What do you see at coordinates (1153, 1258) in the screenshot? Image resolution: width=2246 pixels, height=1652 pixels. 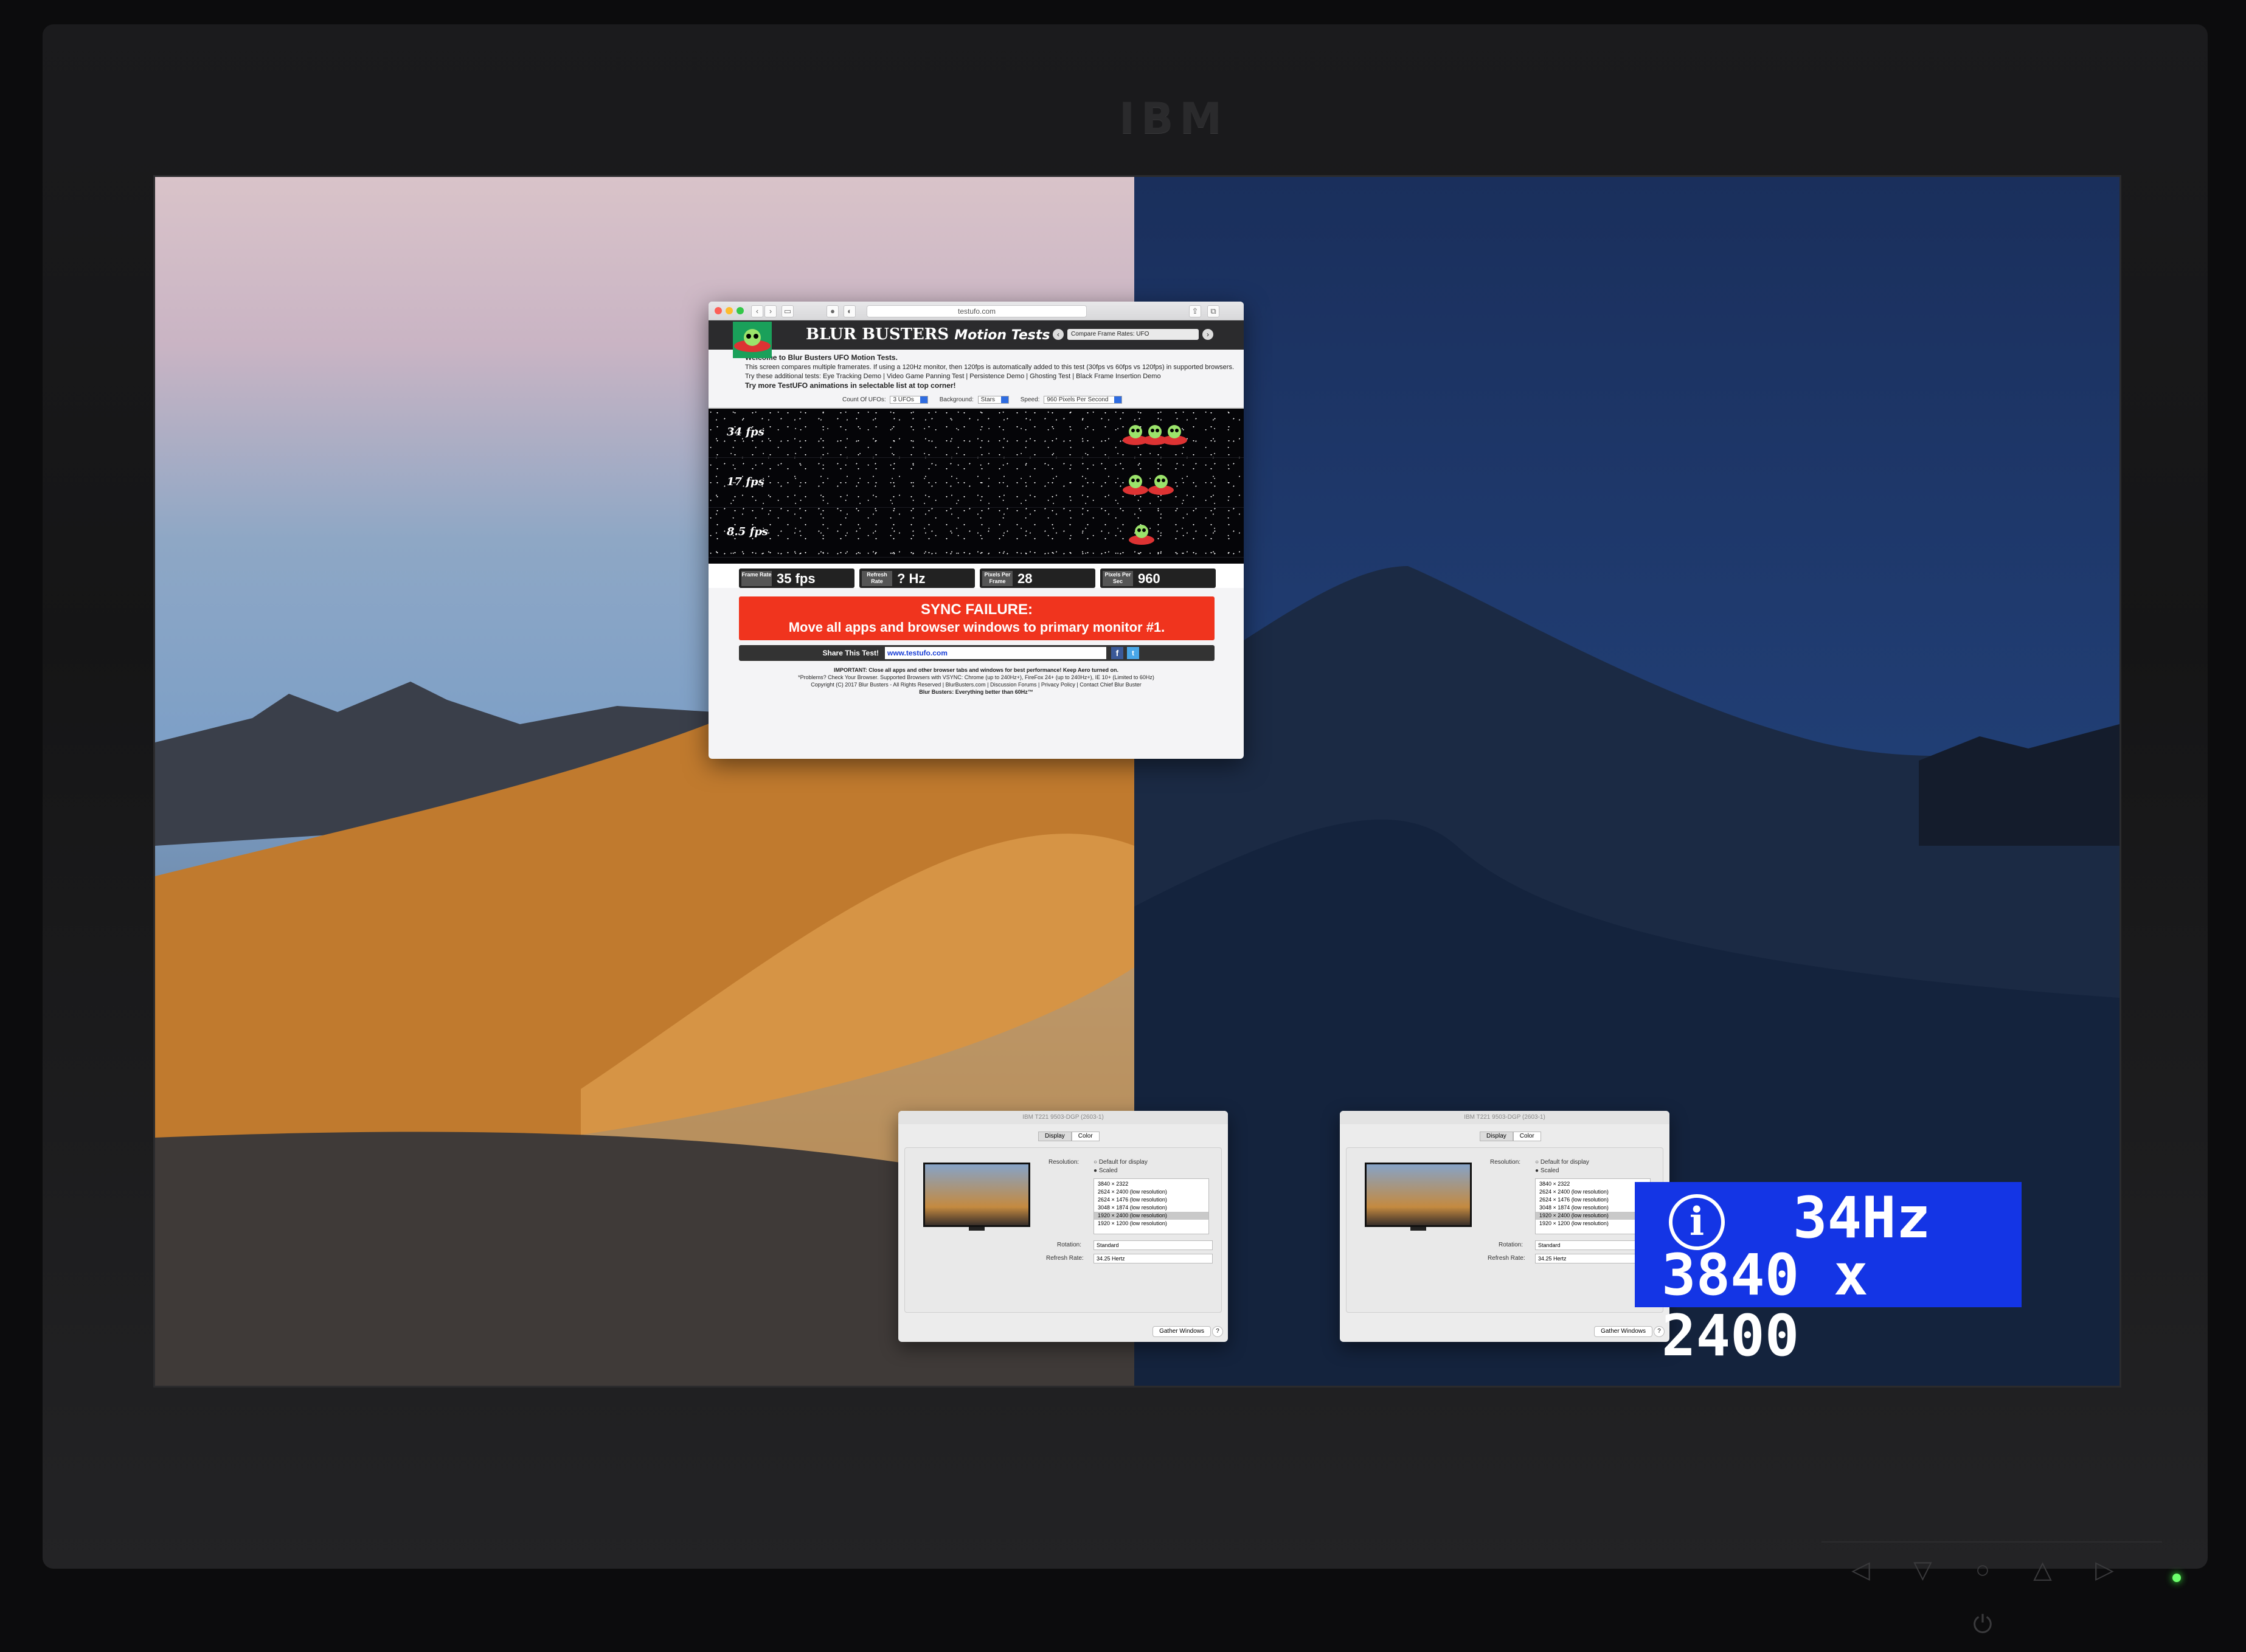 I see `refresh-select: 34.25 Hertz` at bounding box center [1153, 1258].